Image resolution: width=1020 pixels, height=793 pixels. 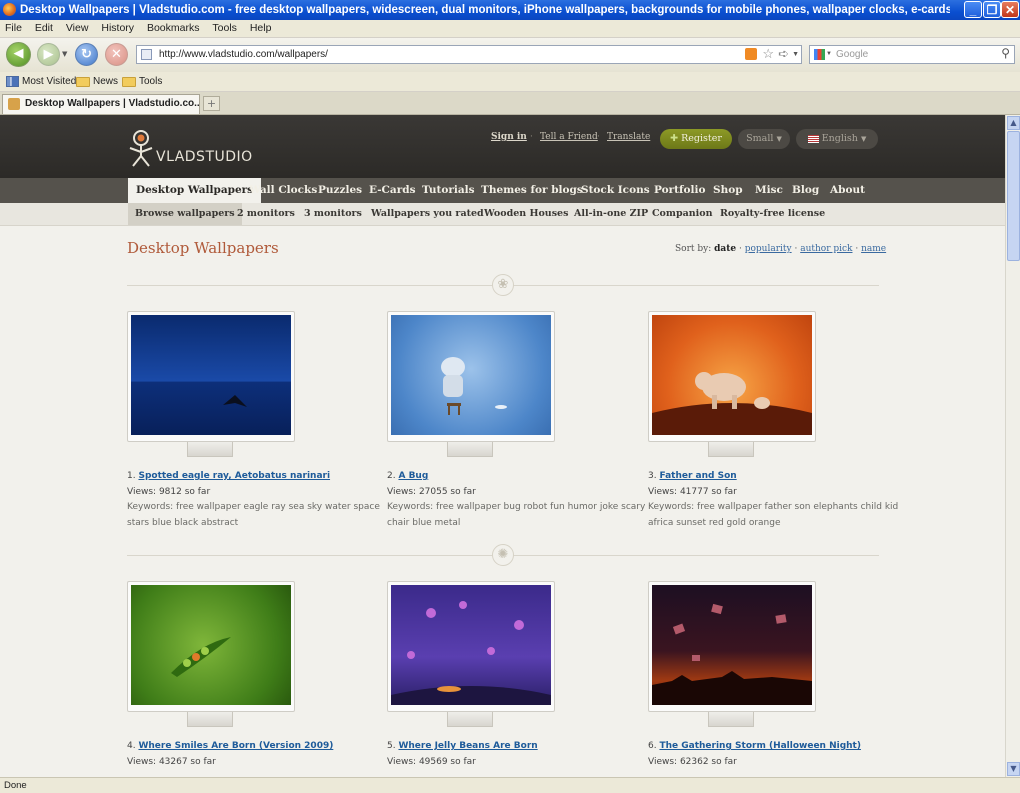 I want to click on subnav-companion: Companion, so click(x=682, y=214).